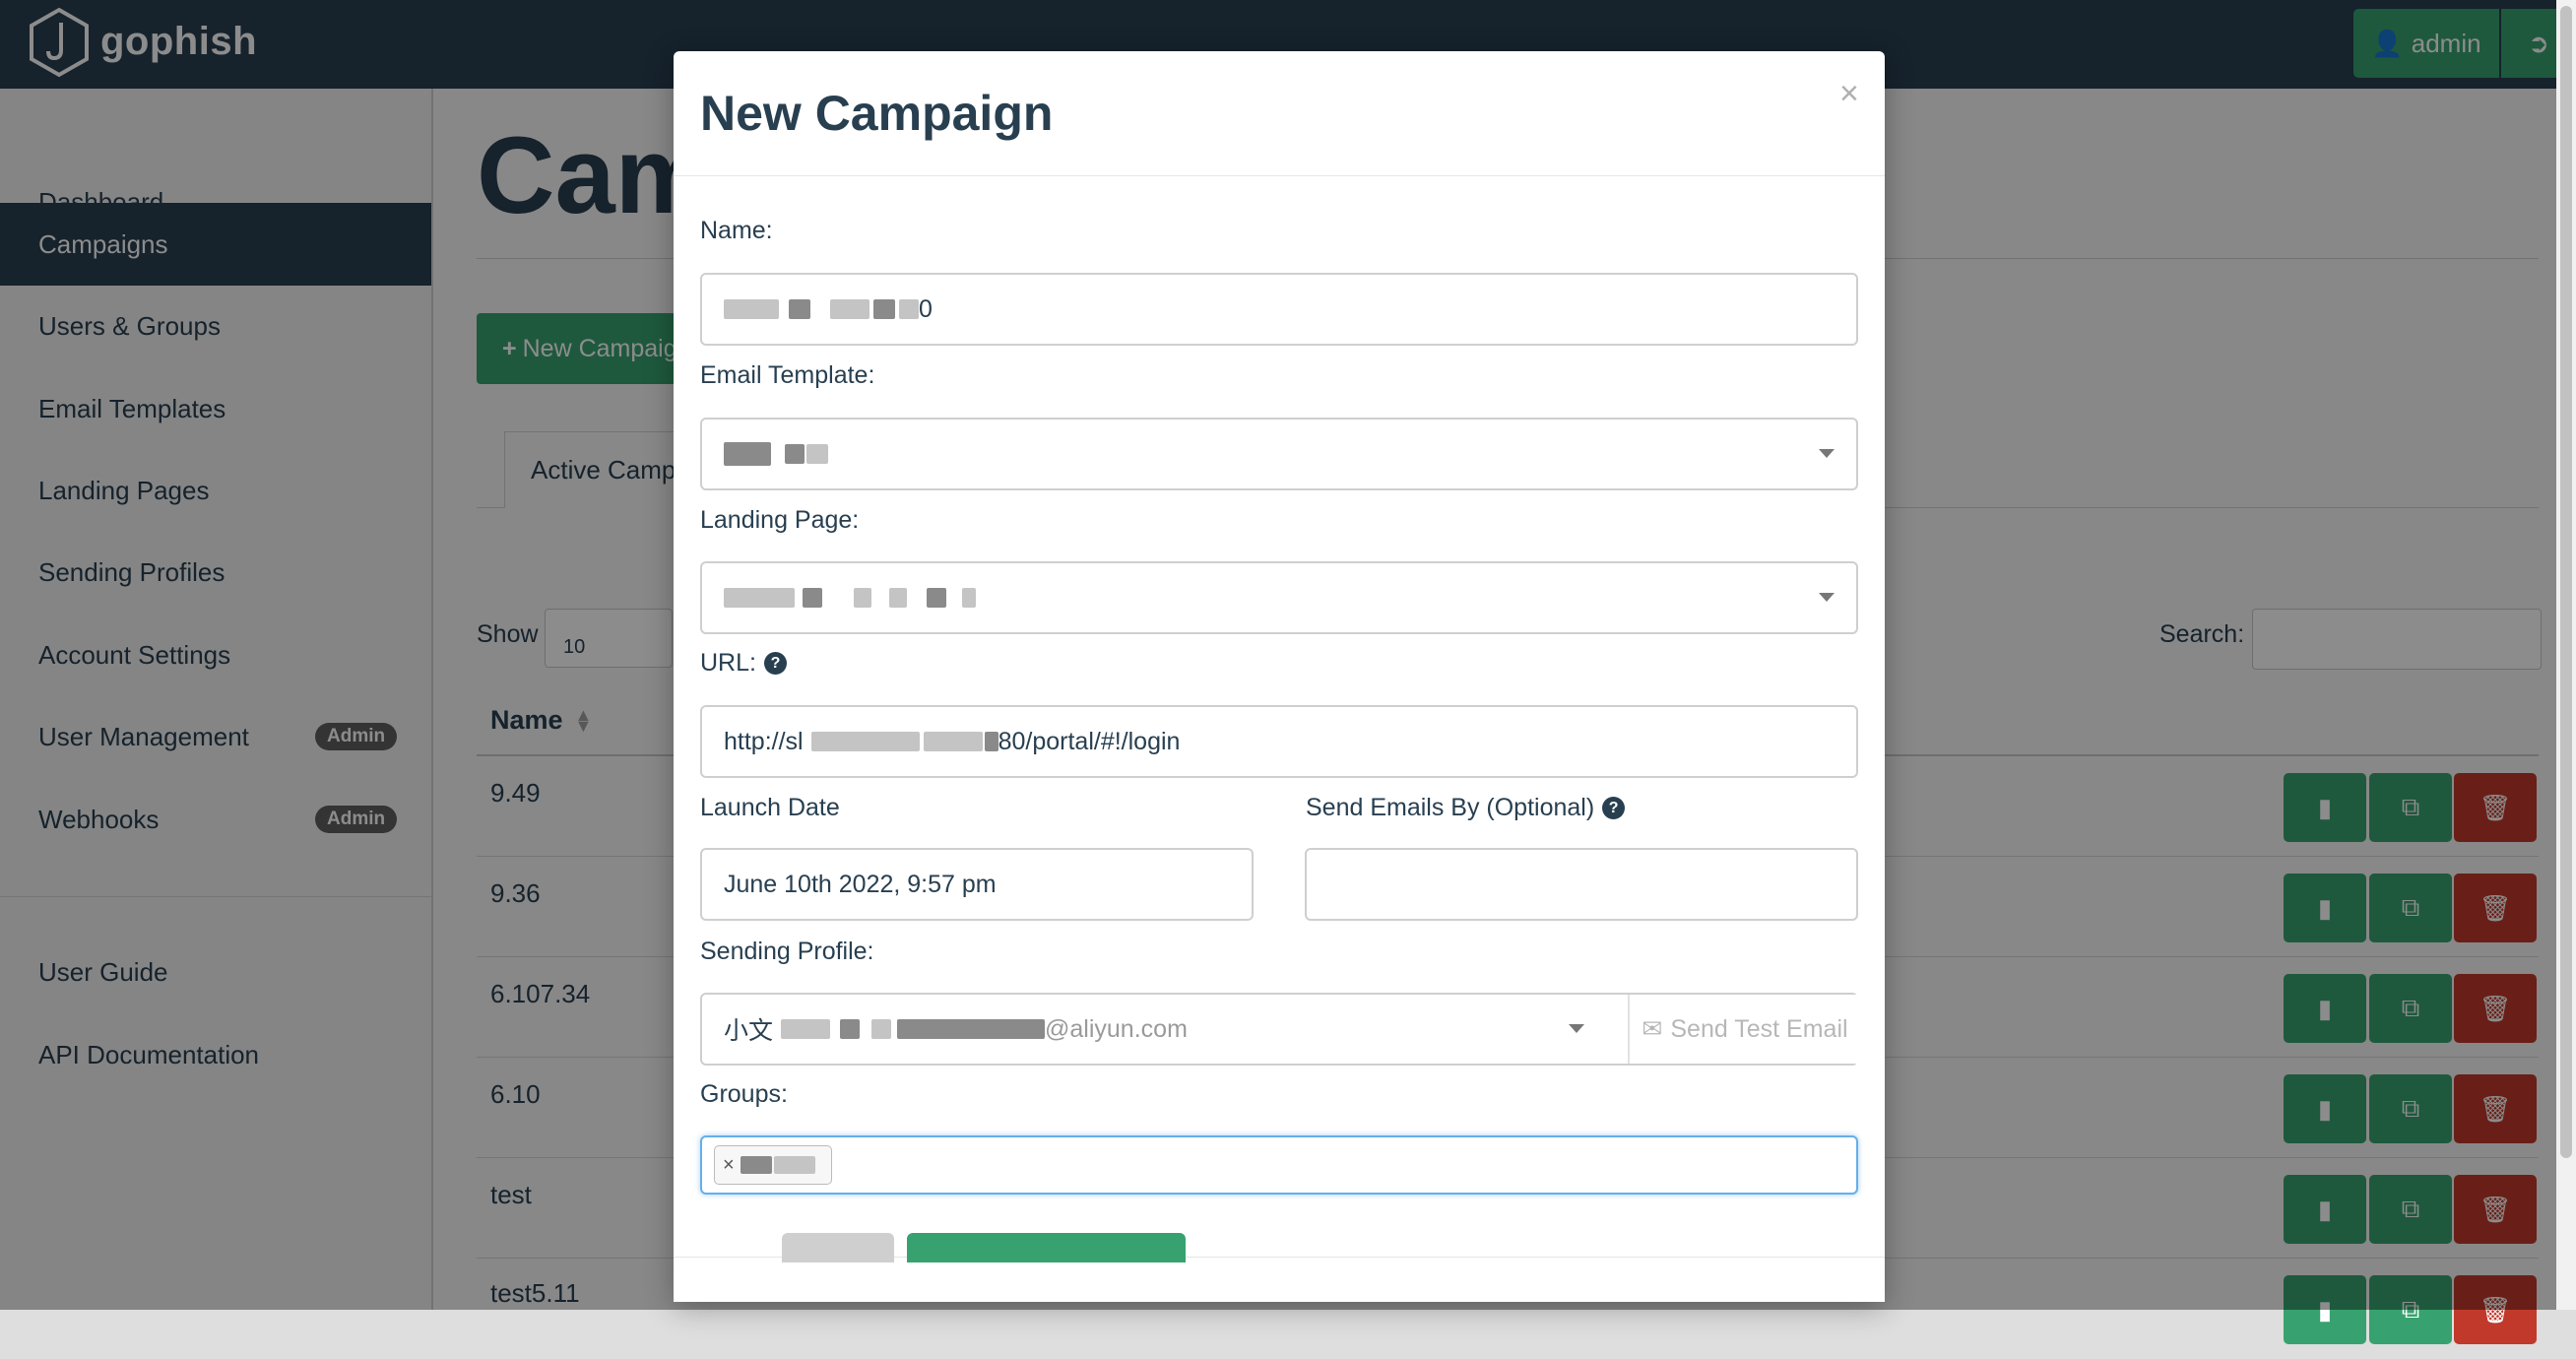 This screenshot has width=2576, height=1359. Describe the element at coordinates (1652, 1029) in the screenshot. I see `envelope-icon: ✉` at that location.